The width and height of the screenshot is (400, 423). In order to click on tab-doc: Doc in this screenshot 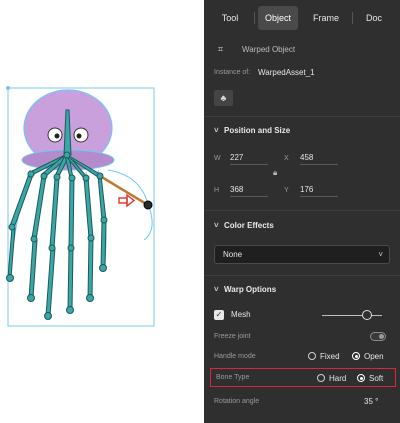, I will do `click(374, 18)`.